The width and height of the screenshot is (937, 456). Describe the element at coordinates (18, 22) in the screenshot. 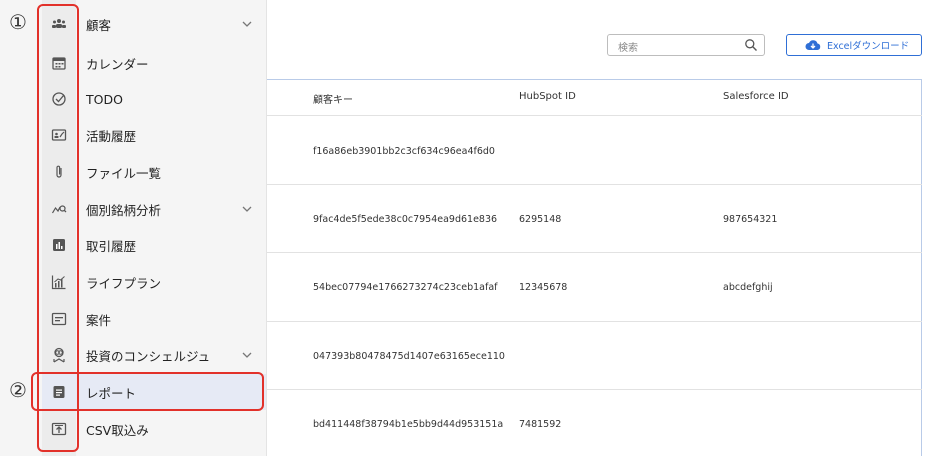

I see `callout-number-1: ①` at that location.